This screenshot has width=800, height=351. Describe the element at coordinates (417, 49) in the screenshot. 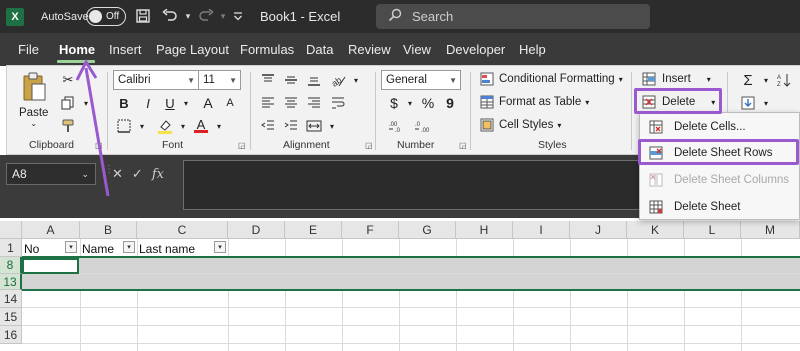

I see `tab-view: View` at that location.